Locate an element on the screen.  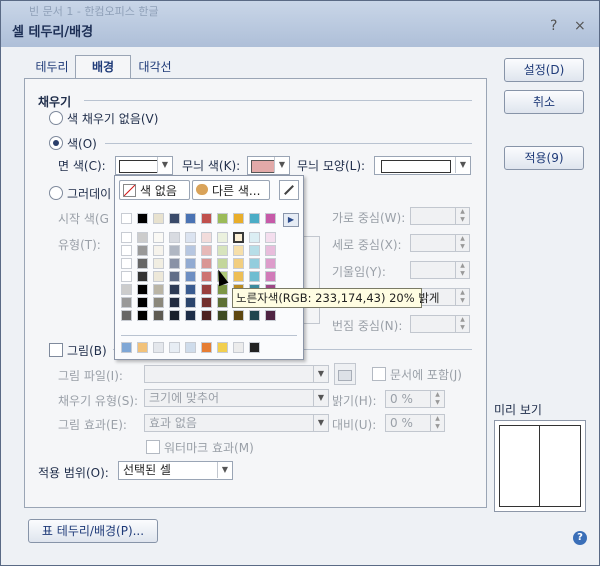
v-center-input: ▲ ▼ is located at coordinates (440, 243).